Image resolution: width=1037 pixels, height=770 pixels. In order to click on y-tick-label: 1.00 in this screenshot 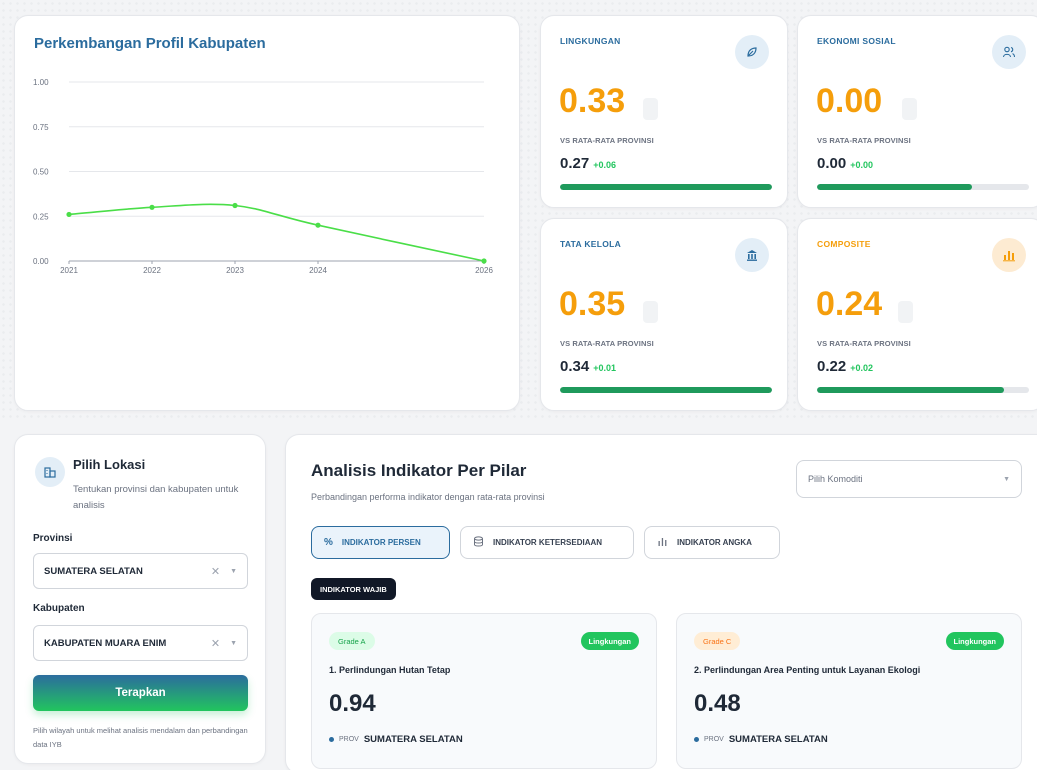, I will do `click(41, 82)`.